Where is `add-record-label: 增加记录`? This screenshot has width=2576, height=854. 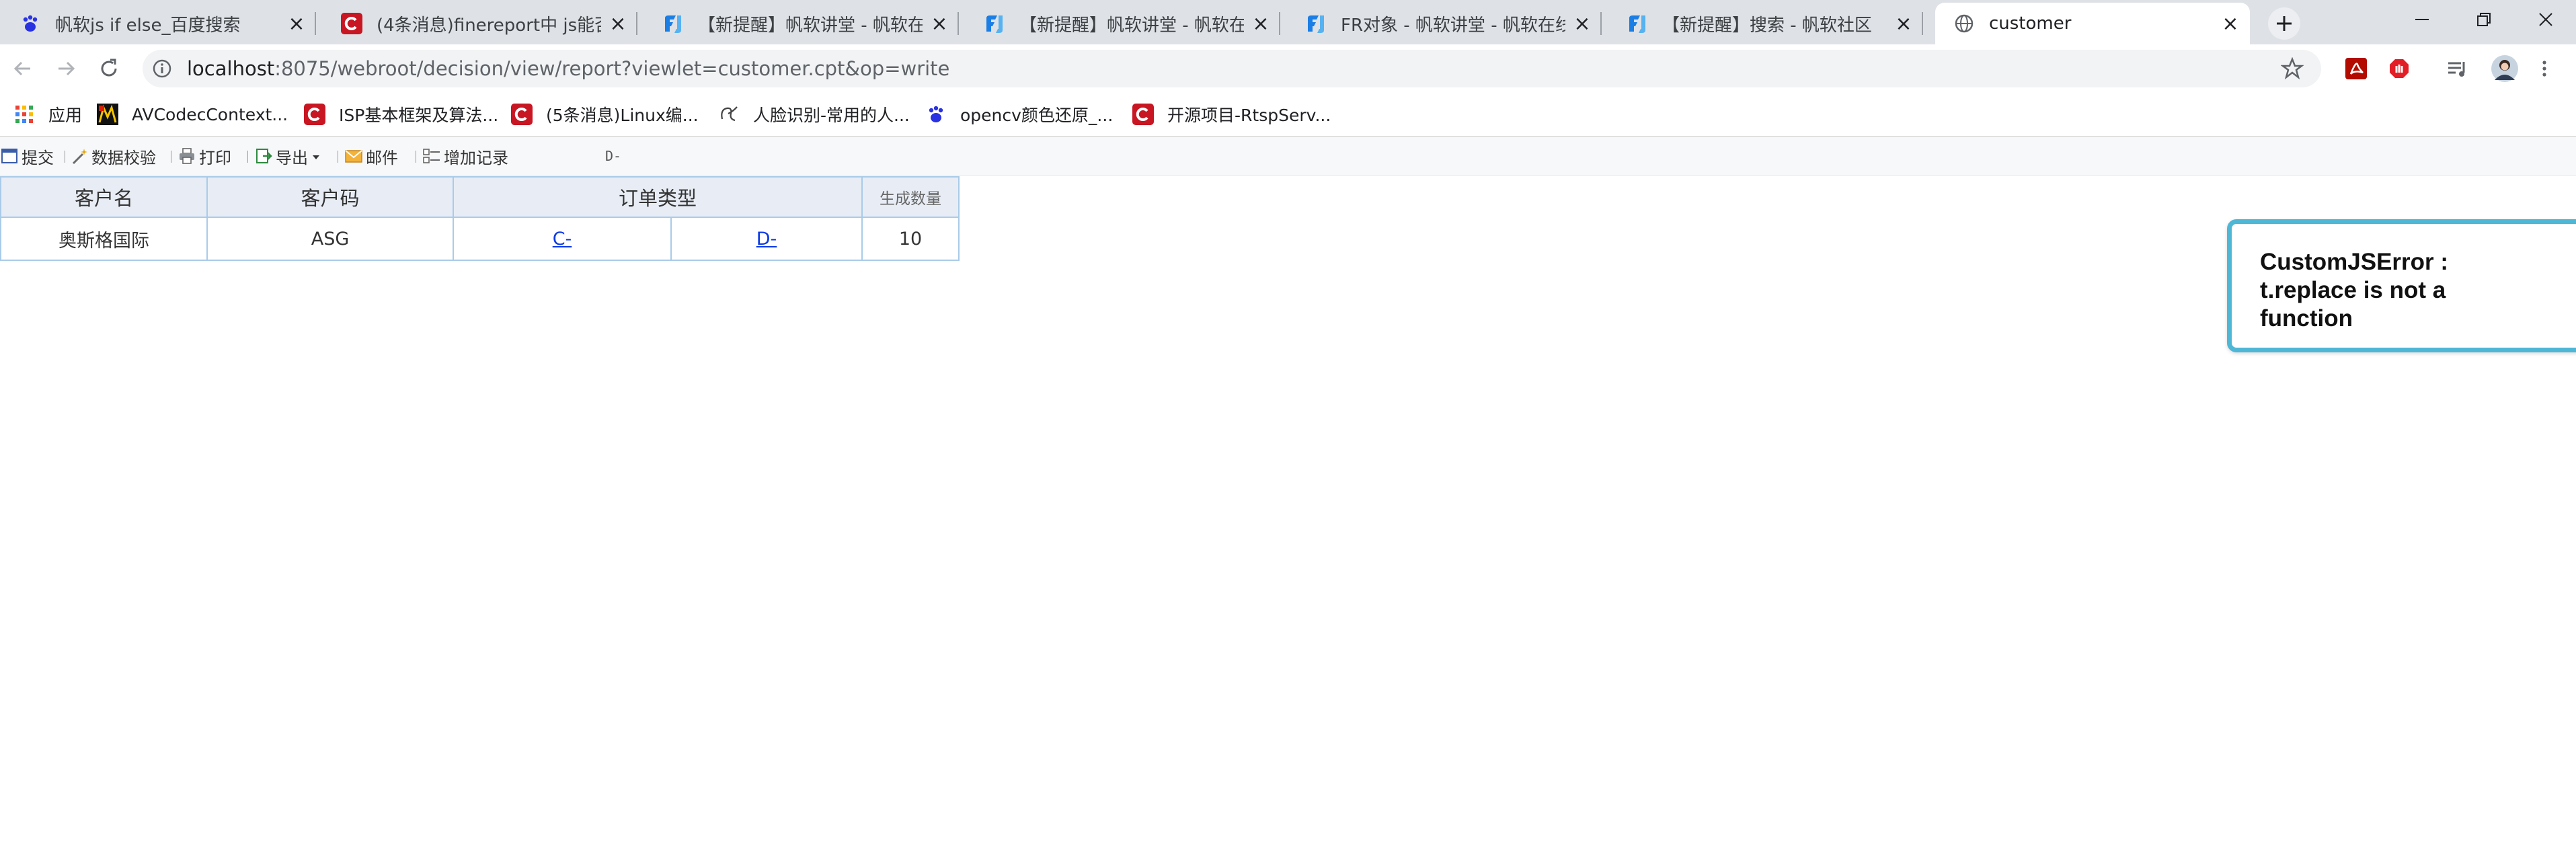
add-record-label: 增加记录 is located at coordinates (476, 158).